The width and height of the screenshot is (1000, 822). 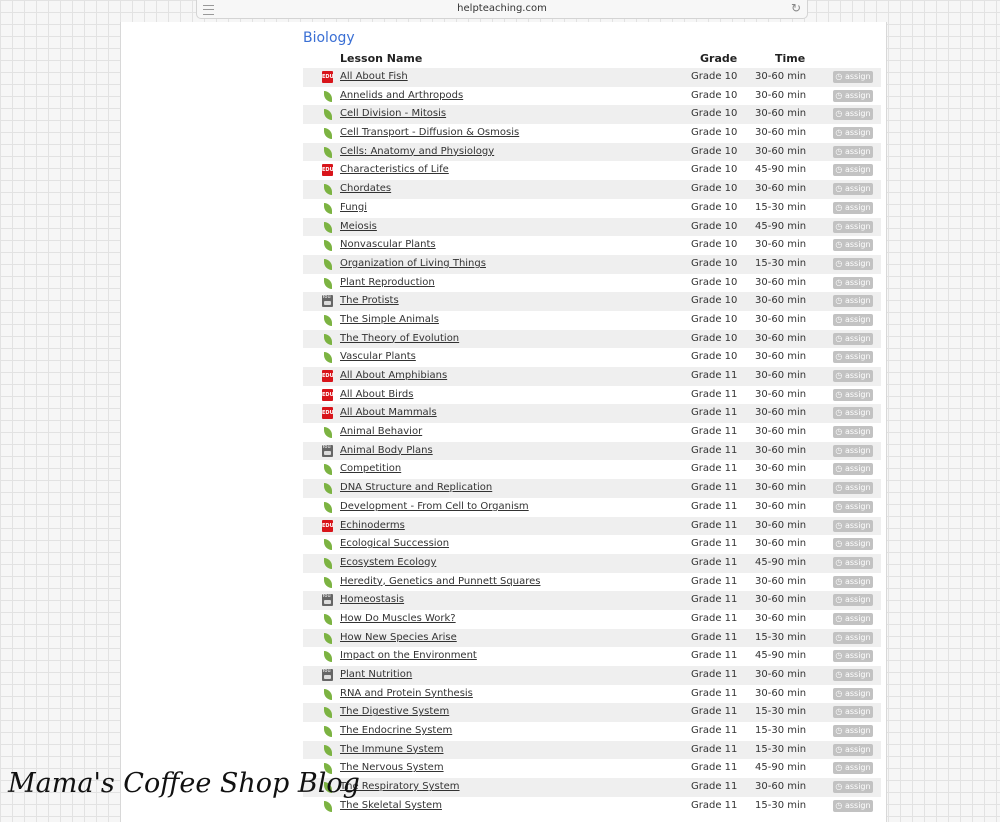 I want to click on lesson-link: Ecosystem Ecology, so click(x=388, y=562).